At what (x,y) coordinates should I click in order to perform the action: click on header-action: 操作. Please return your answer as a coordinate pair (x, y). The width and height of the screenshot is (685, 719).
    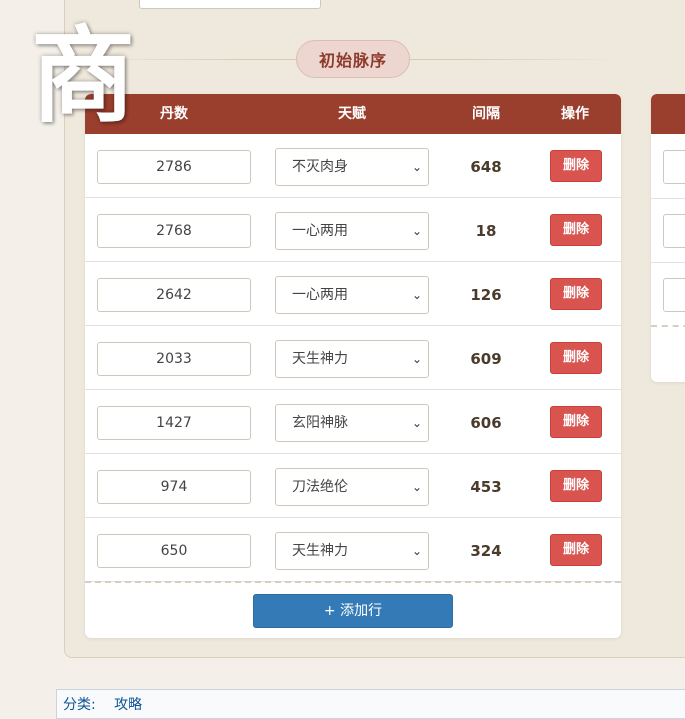
    Looking at the image, I should click on (575, 114).